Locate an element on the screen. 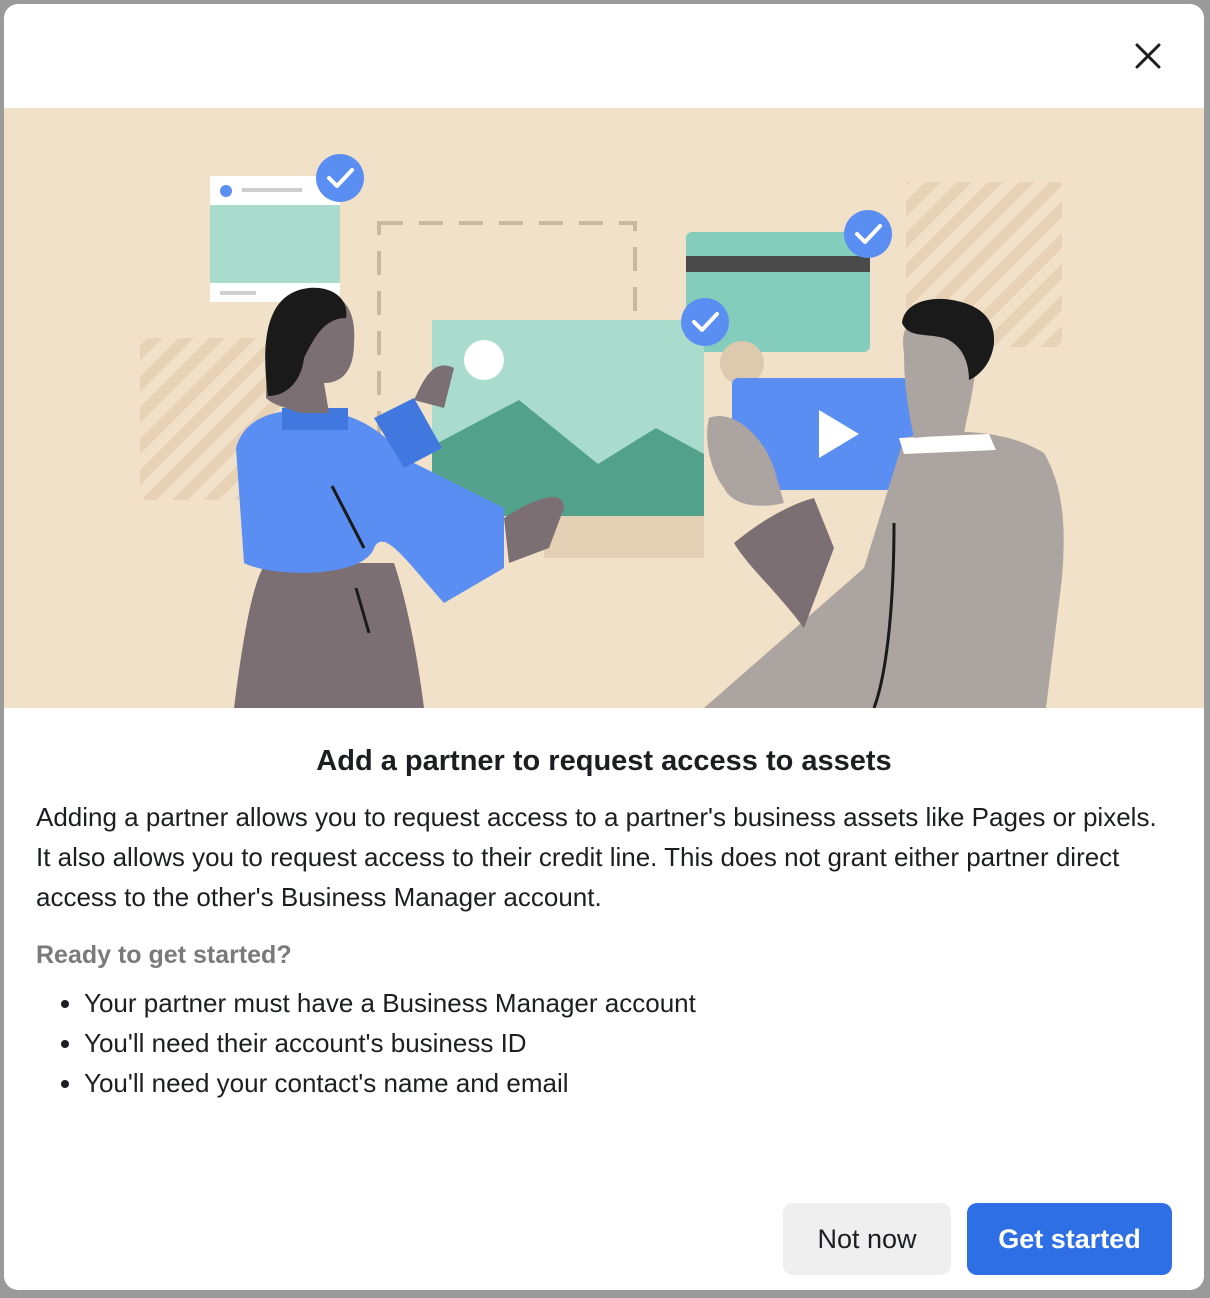 The image size is (1210, 1298). close-button is located at coordinates (1148, 56).